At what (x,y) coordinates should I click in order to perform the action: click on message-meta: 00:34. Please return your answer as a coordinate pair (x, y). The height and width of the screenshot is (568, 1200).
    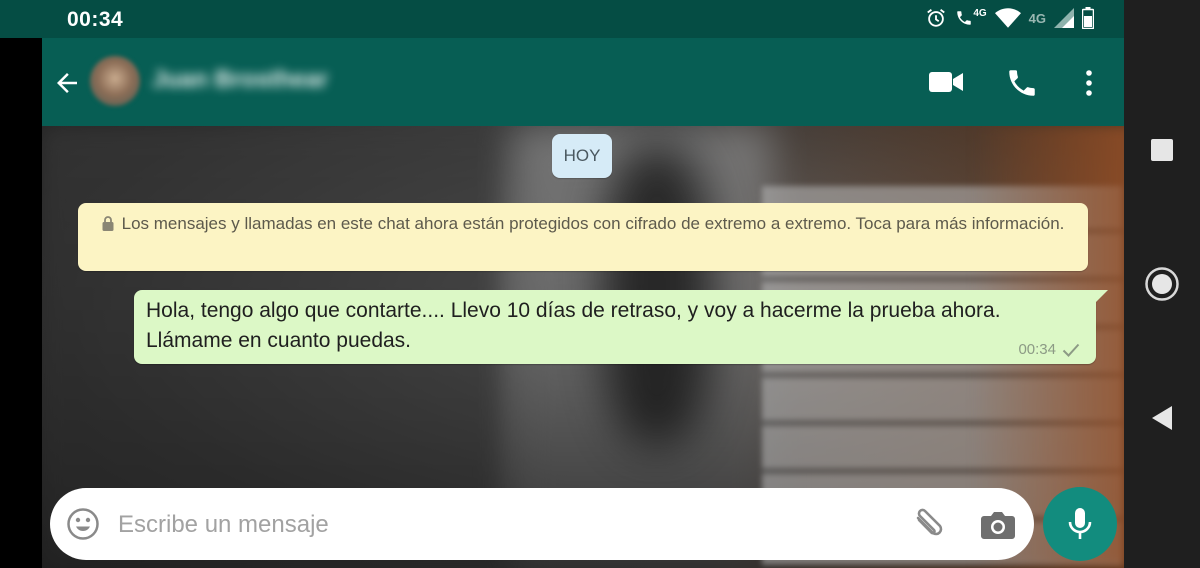
    Looking at the image, I should click on (1049, 349).